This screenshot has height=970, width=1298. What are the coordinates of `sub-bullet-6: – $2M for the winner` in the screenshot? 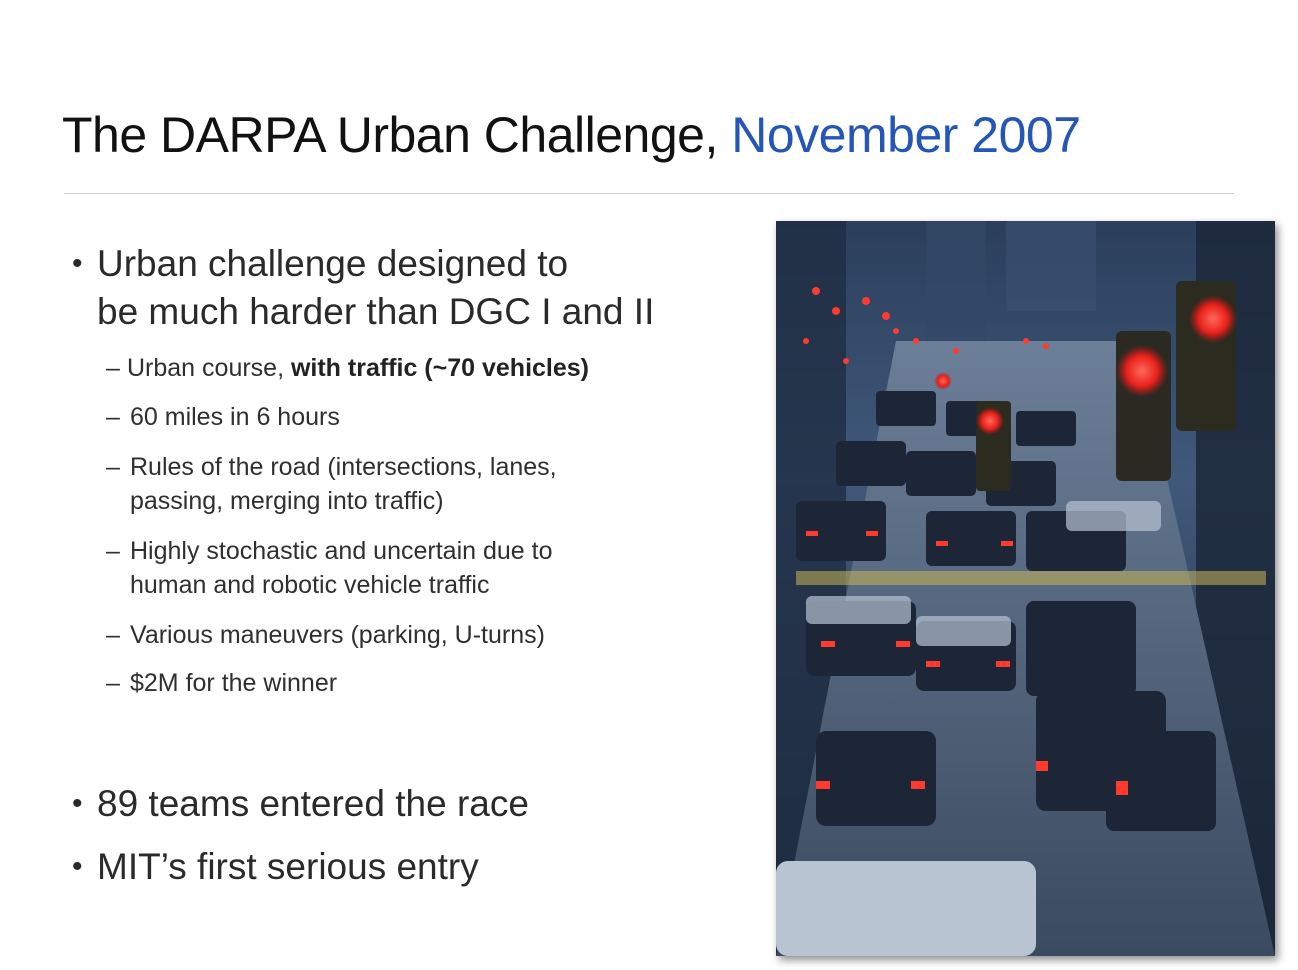 It's located at (221, 683).